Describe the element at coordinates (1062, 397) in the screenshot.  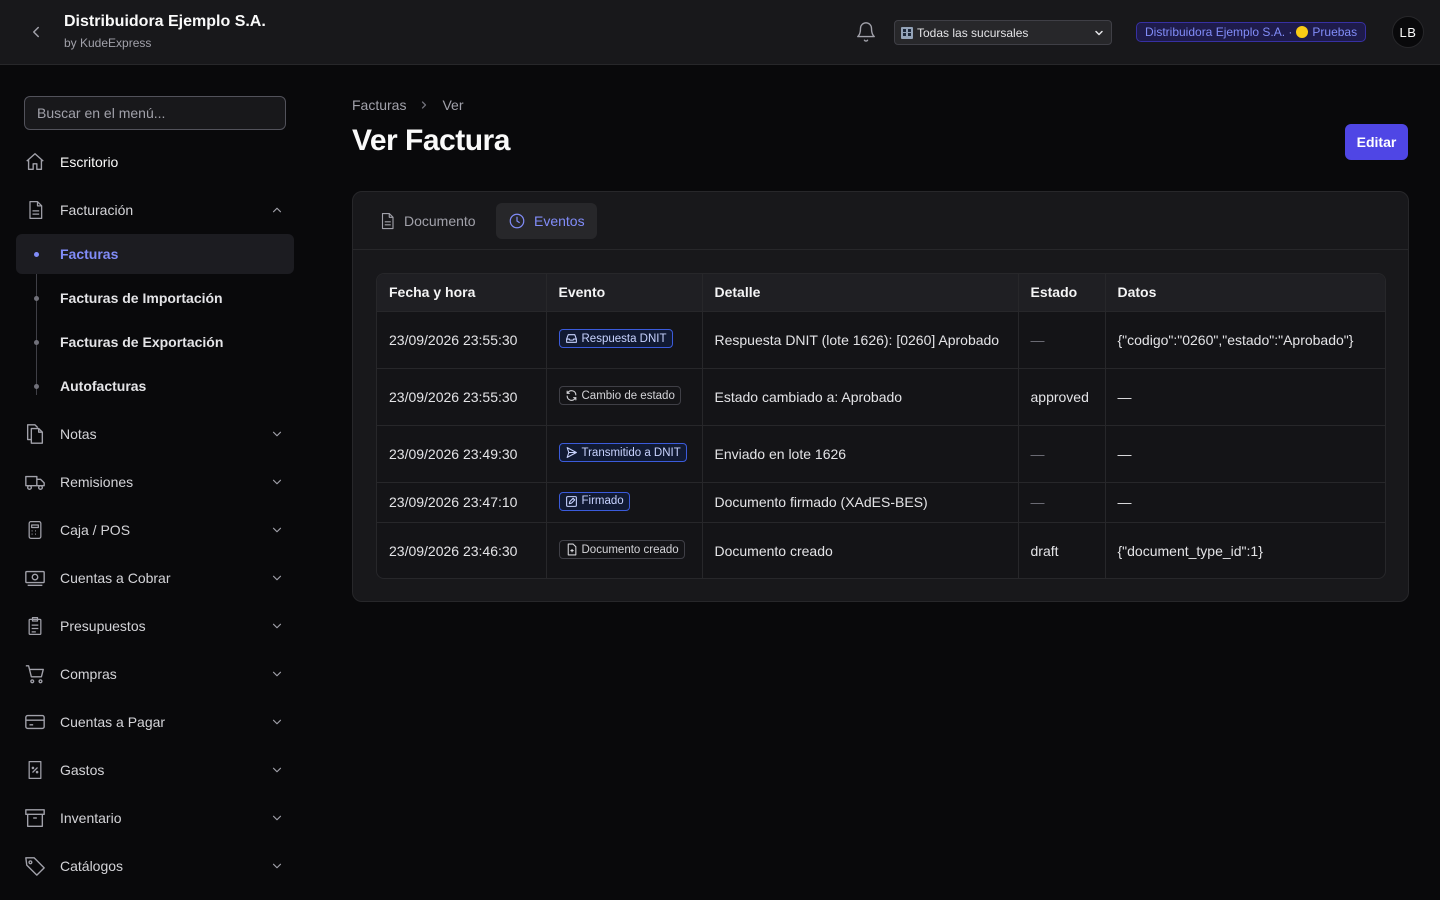
I see `cell-estado: approved` at that location.